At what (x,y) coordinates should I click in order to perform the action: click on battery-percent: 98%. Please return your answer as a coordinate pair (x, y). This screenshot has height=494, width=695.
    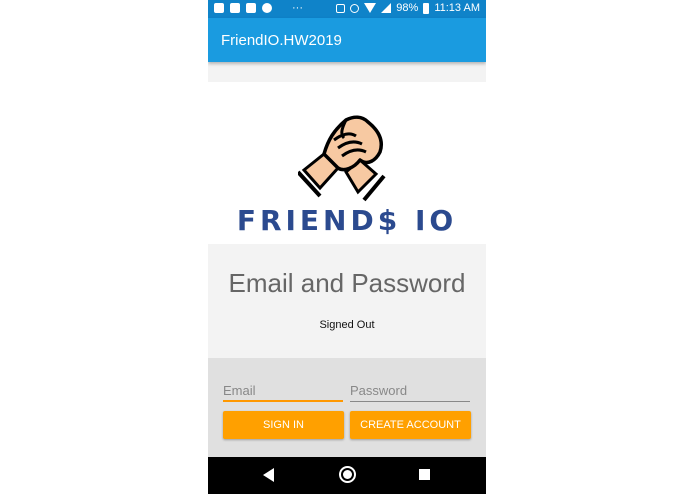
    Looking at the image, I should click on (407, 8).